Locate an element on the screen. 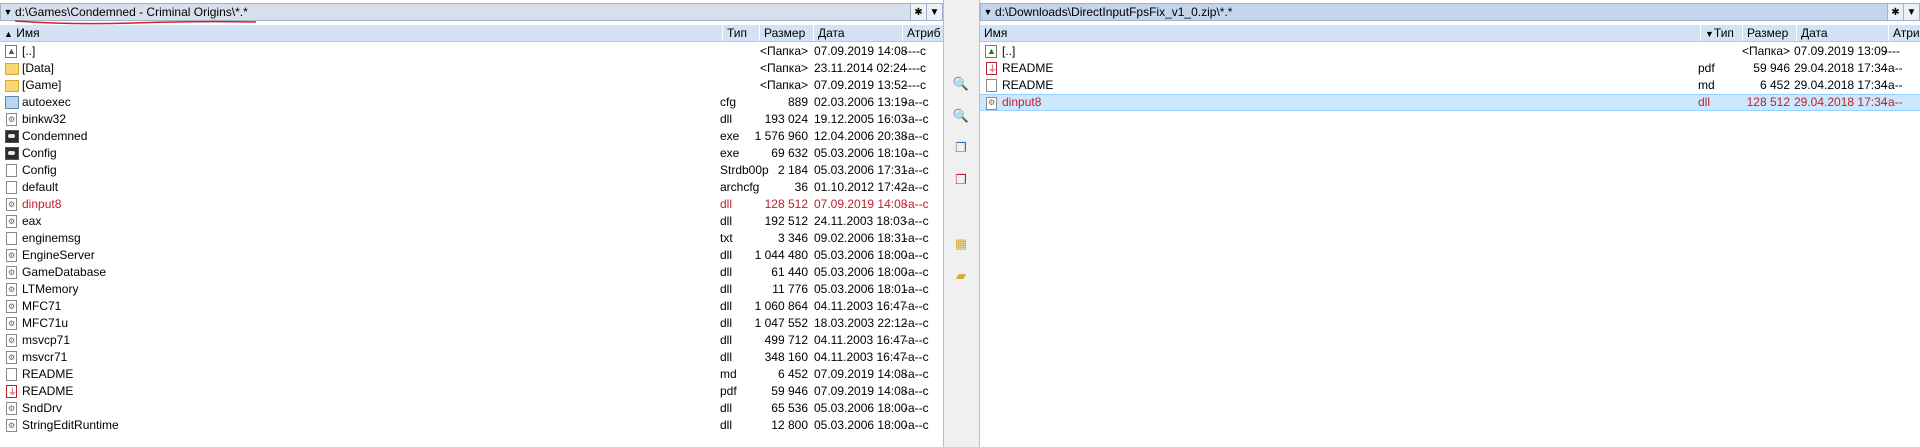  file-date: 02.03.2006 13:19 is located at coordinates (861, 102).